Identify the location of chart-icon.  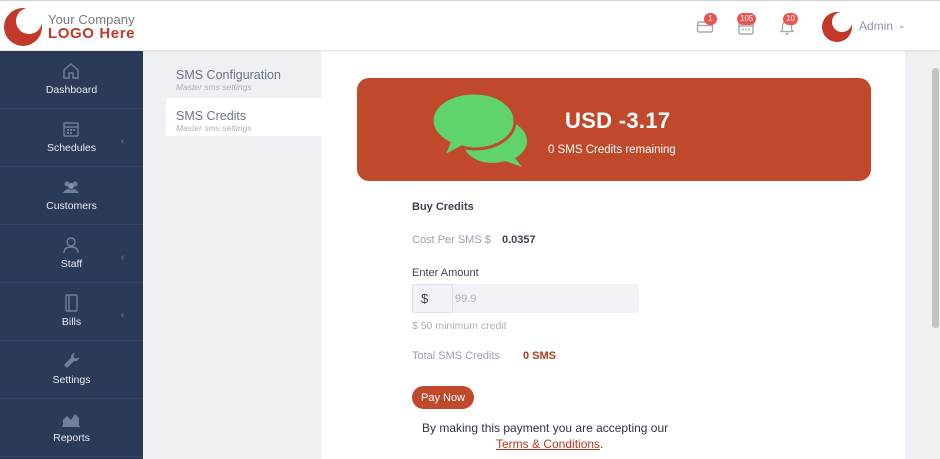
(71, 420).